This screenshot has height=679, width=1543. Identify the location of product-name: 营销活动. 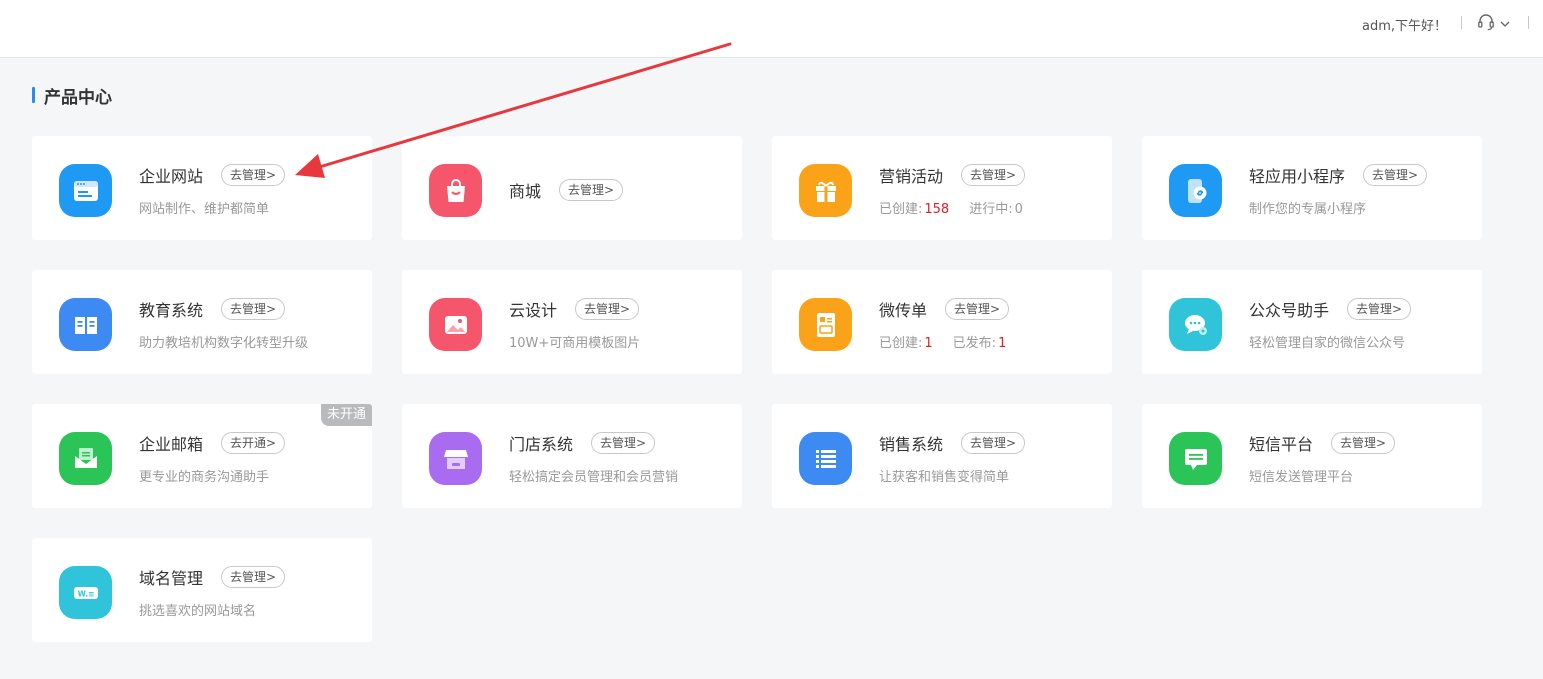
(911, 176).